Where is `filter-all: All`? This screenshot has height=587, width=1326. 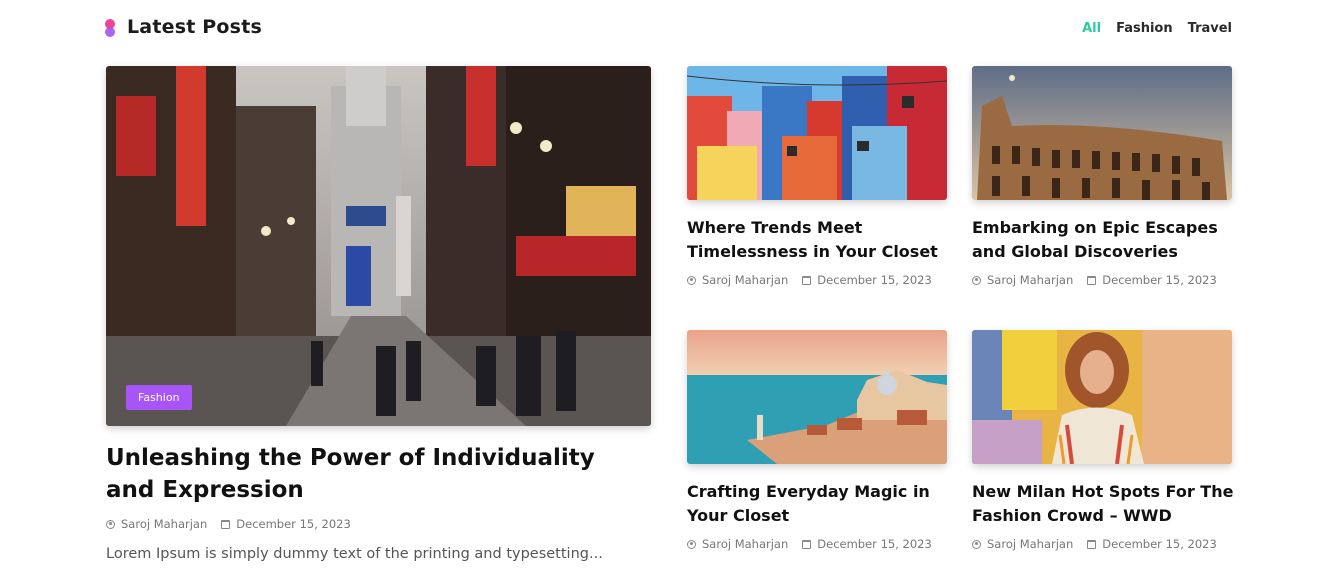 filter-all: All is located at coordinates (1091, 28).